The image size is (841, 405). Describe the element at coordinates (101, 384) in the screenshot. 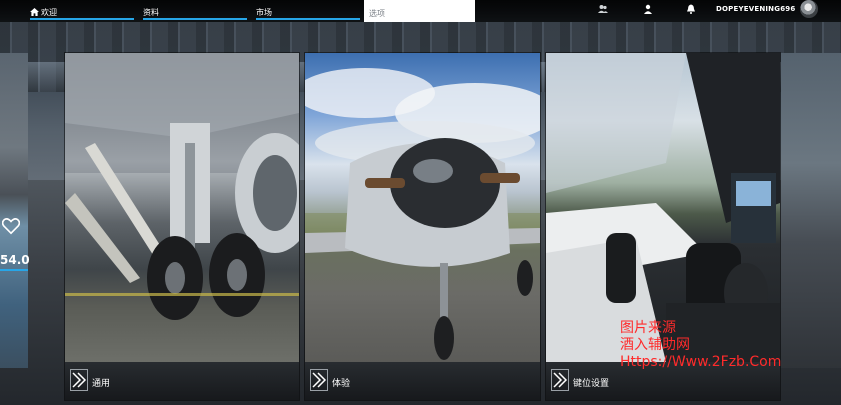

I see `card-general-label: 通用` at that location.